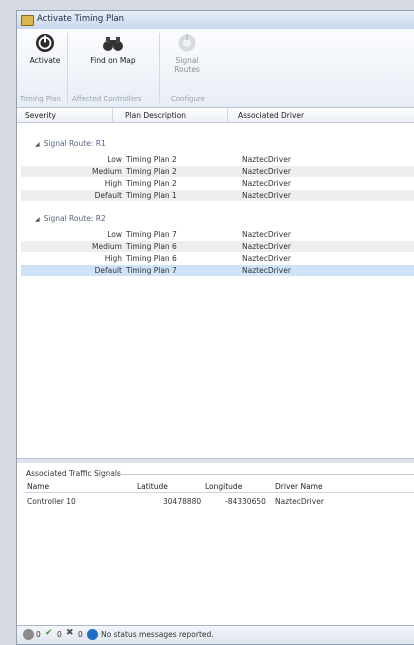 Image resolution: width=414 pixels, height=645 pixels. What do you see at coordinates (217, 234) in the screenshot?
I see `table-row: Low Timing Plan 7 NaztecDriver` at bounding box center [217, 234].